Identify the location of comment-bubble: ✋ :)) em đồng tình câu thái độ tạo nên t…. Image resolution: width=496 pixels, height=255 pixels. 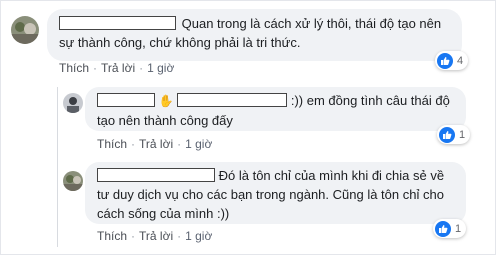
(275, 109).